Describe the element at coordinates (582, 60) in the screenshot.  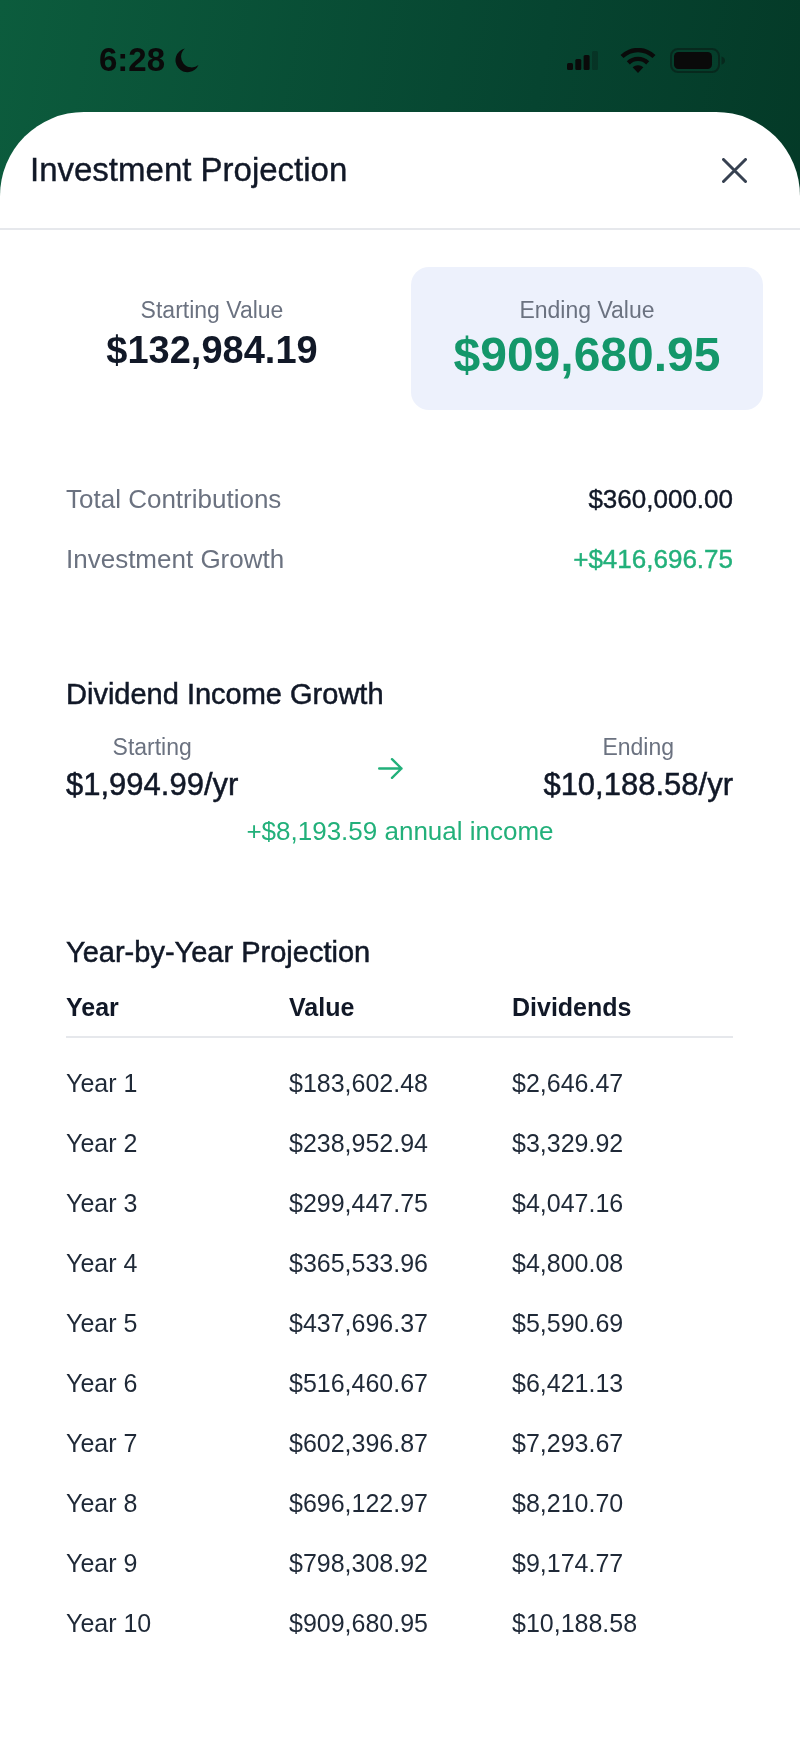
I see `signal-icon` at that location.